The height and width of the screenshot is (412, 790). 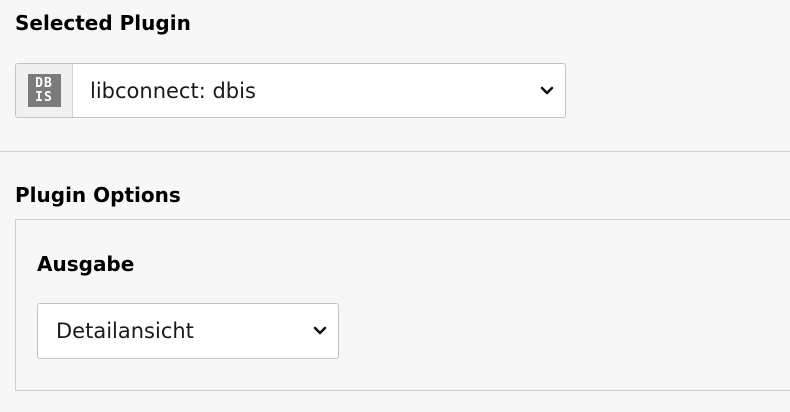 What do you see at coordinates (44, 97) in the screenshot?
I see `plugin-icon-line-2: IS` at bounding box center [44, 97].